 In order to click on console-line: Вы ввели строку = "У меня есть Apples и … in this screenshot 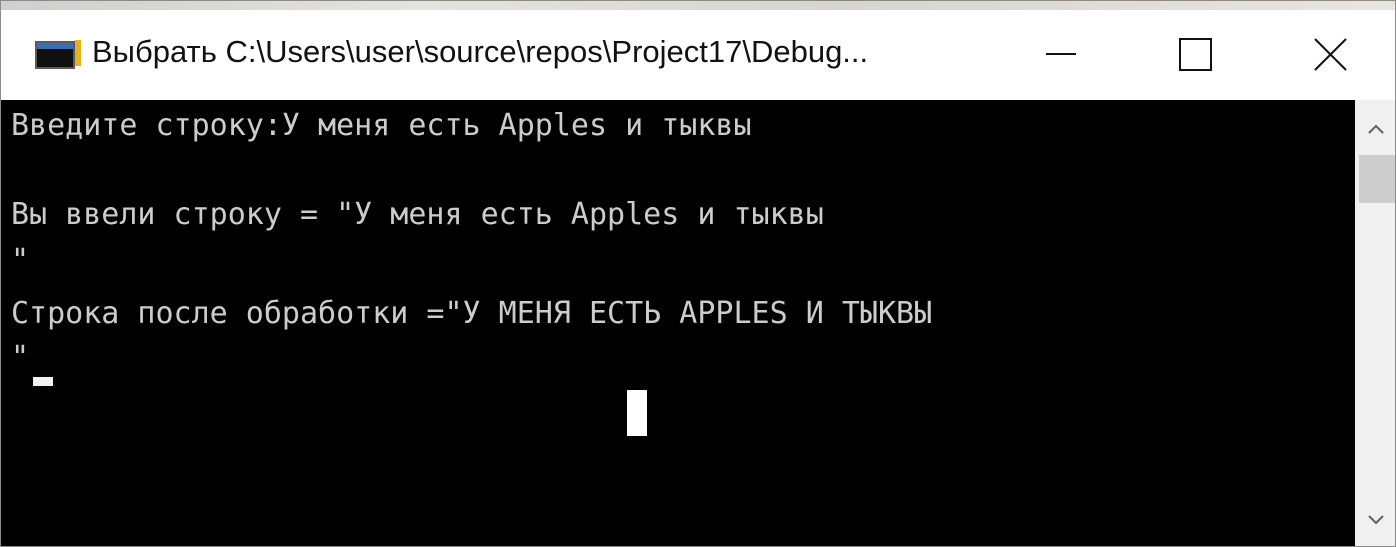, I will do `click(417, 214)`.